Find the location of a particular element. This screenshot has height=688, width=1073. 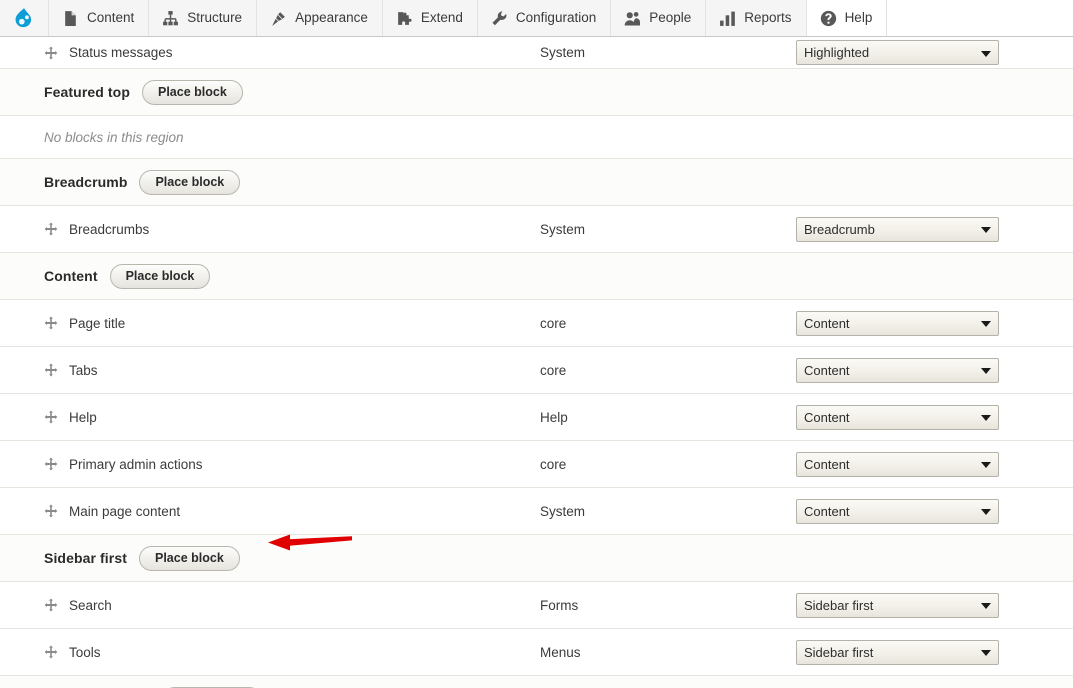

block-name-cell: Breadcrumbs is located at coordinates (292, 229).